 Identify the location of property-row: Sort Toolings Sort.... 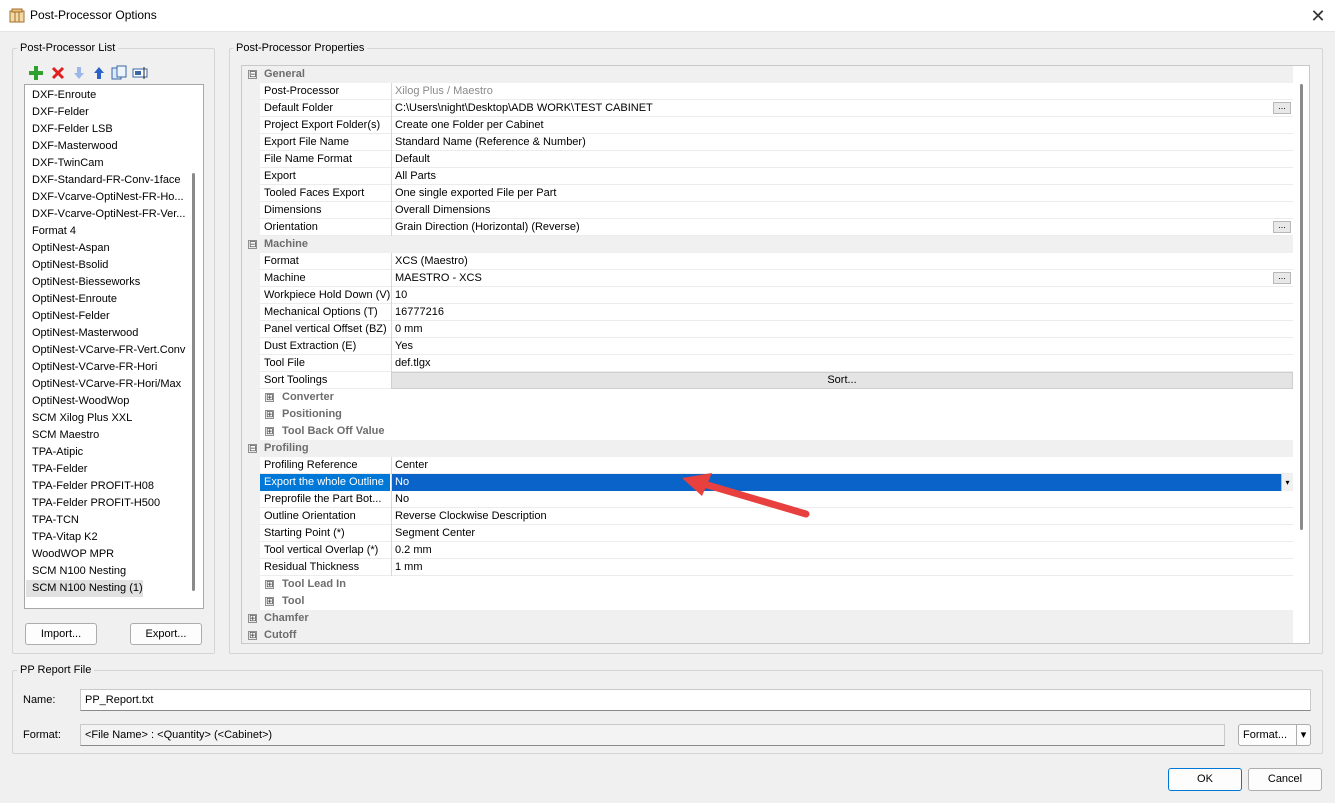
(767, 380).